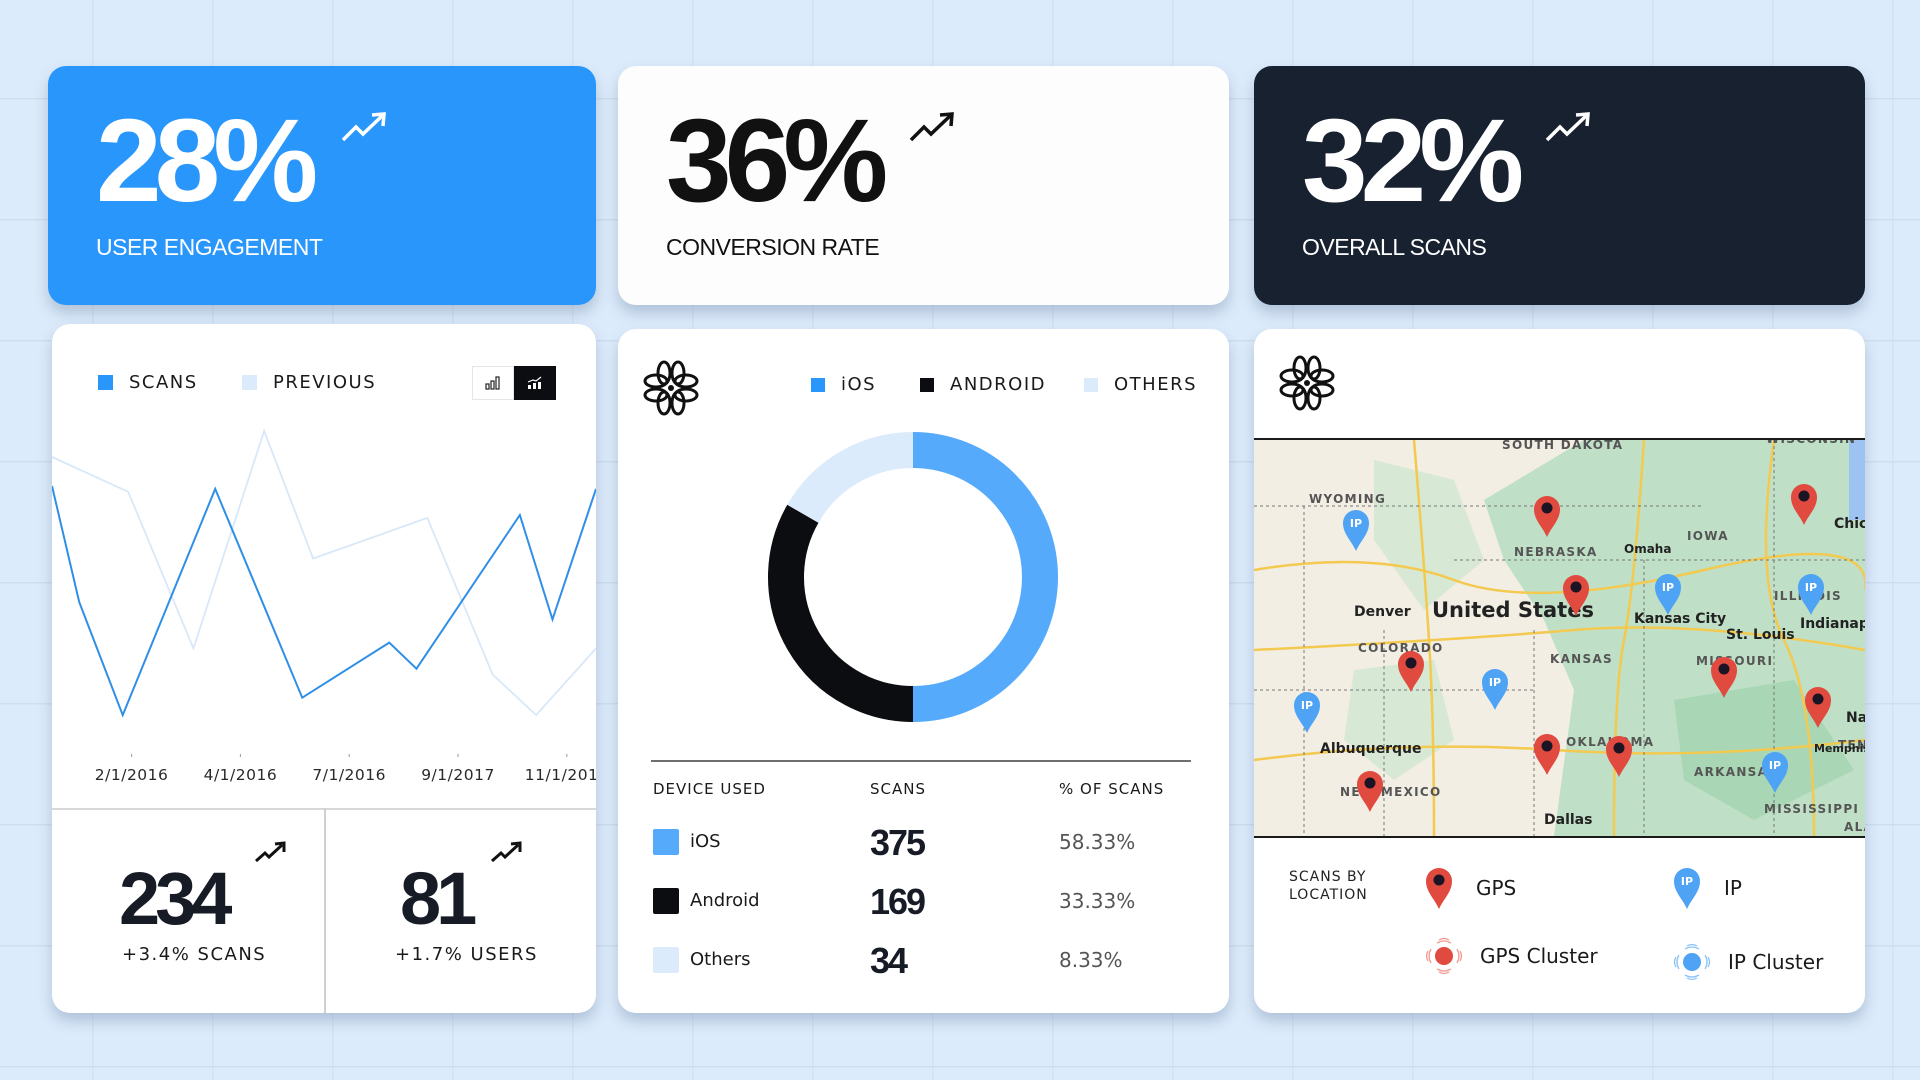 This screenshot has height=1080, width=1920. Describe the element at coordinates (1832, 624) in the screenshot. I see `map-city-label: Indianapo` at that location.